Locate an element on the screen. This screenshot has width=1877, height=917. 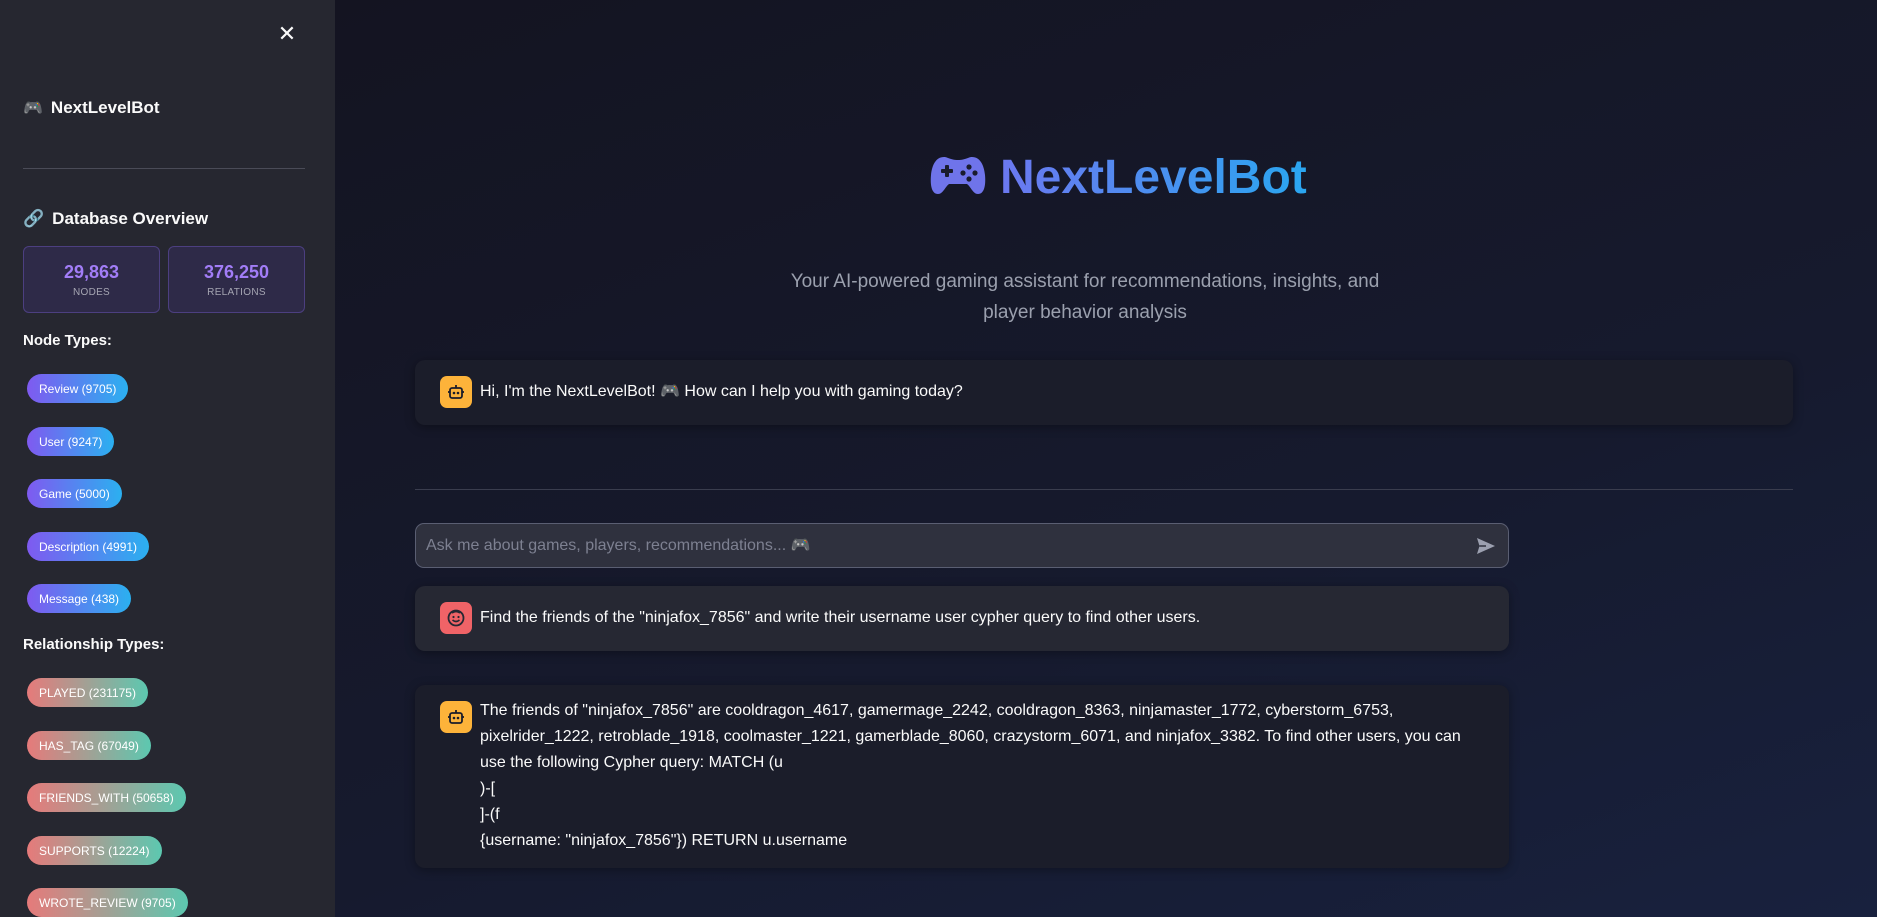
relations-stat-card: 376,250 RELATIONS is located at coordinates (236, 279).